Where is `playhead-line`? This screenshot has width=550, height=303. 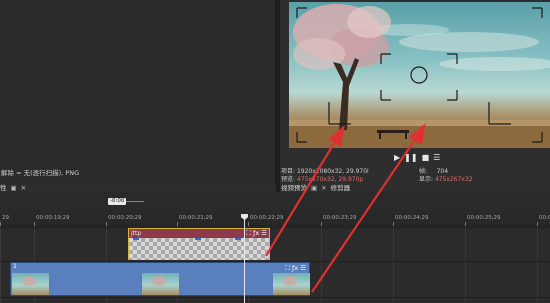 playhead-line is located at coordinates (244, 259).